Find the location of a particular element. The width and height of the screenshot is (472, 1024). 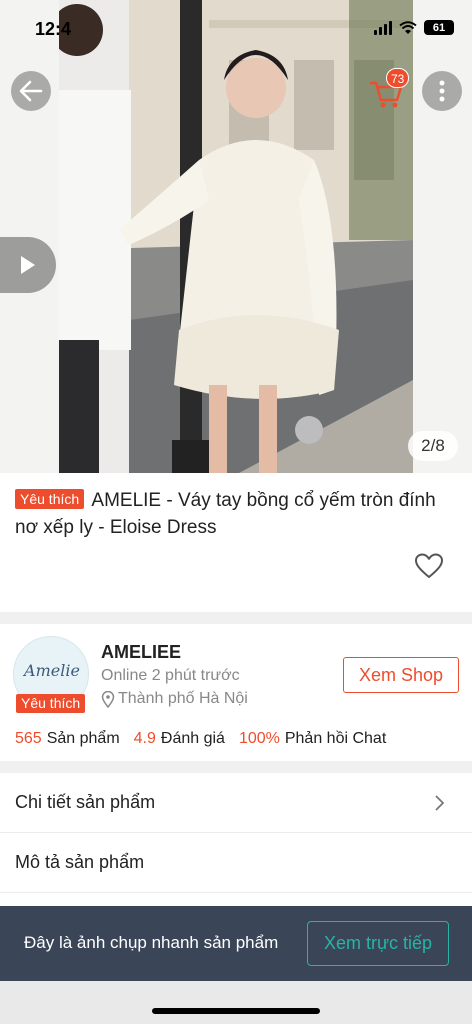

location-pin-icon is located at coordinates (108, 699).